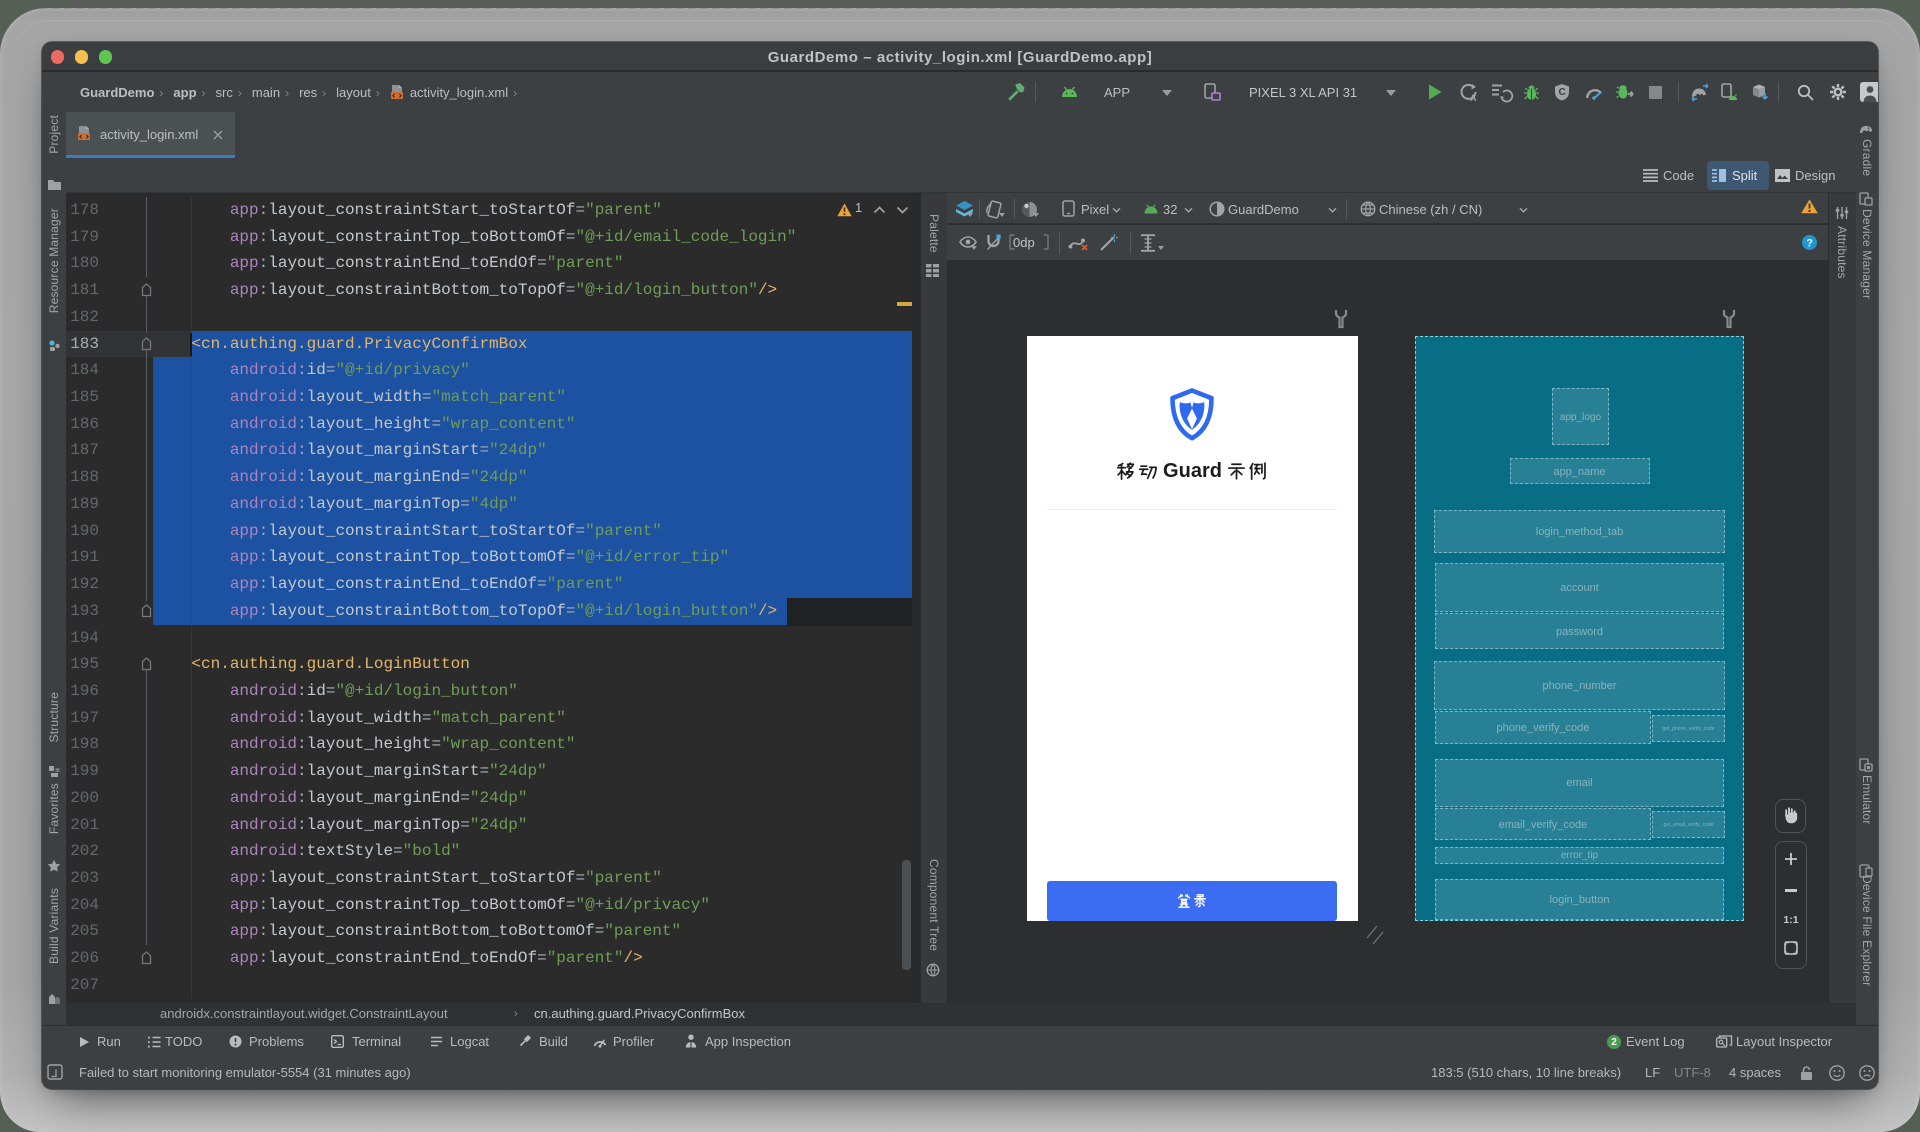  I want to click on svg-text: A, so click(1473, 98).